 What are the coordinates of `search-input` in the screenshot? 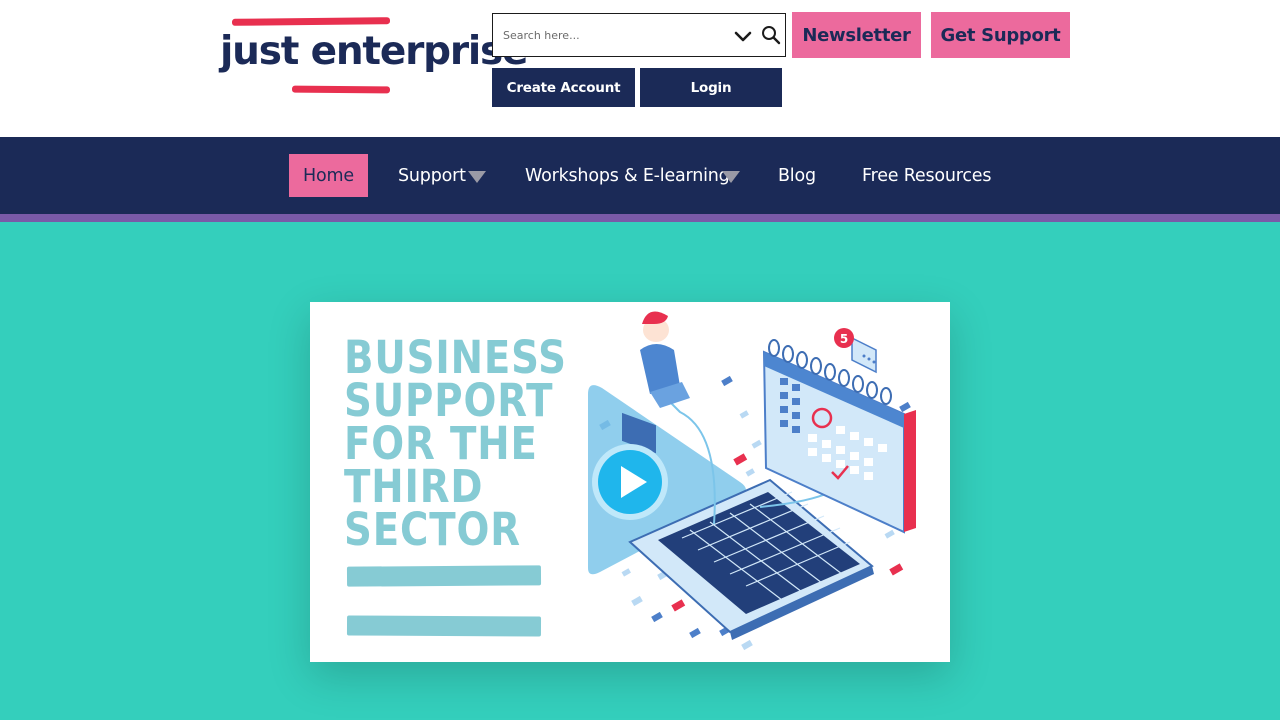 It's located at (610, 35).